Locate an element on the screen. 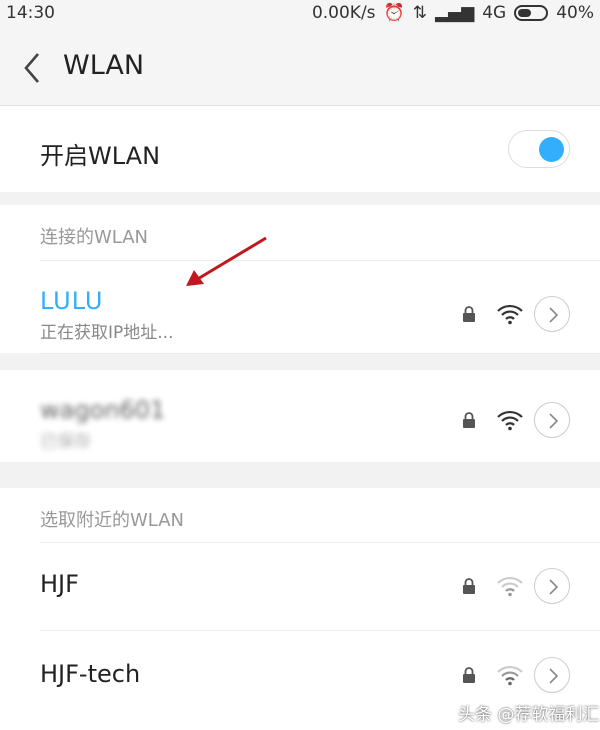 The image size is (600, 730). connected-section-title: 连接的WLAN is located at coordinates (94, 237).